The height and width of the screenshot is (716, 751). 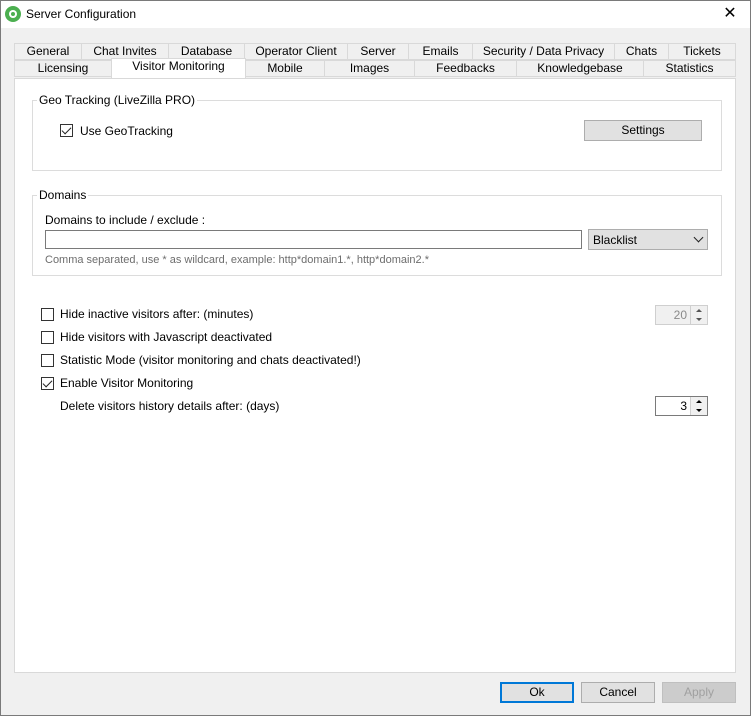 What do you see at coordinates (648, 239) in the screenshot?
I see `domain-mode-select: Blacklist` at bounding box center [648, 239].